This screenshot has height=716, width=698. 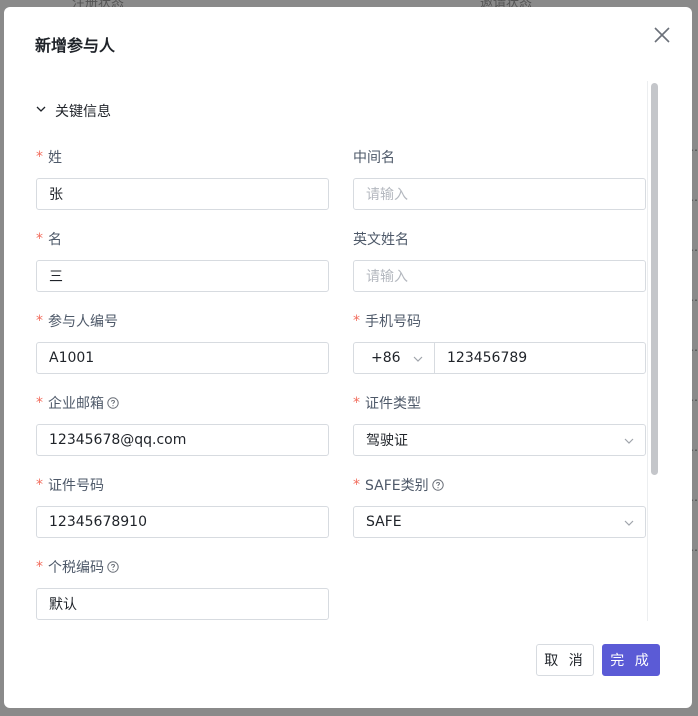 I want to click on english-name-input: 请输入, so click(x=499, y=276).